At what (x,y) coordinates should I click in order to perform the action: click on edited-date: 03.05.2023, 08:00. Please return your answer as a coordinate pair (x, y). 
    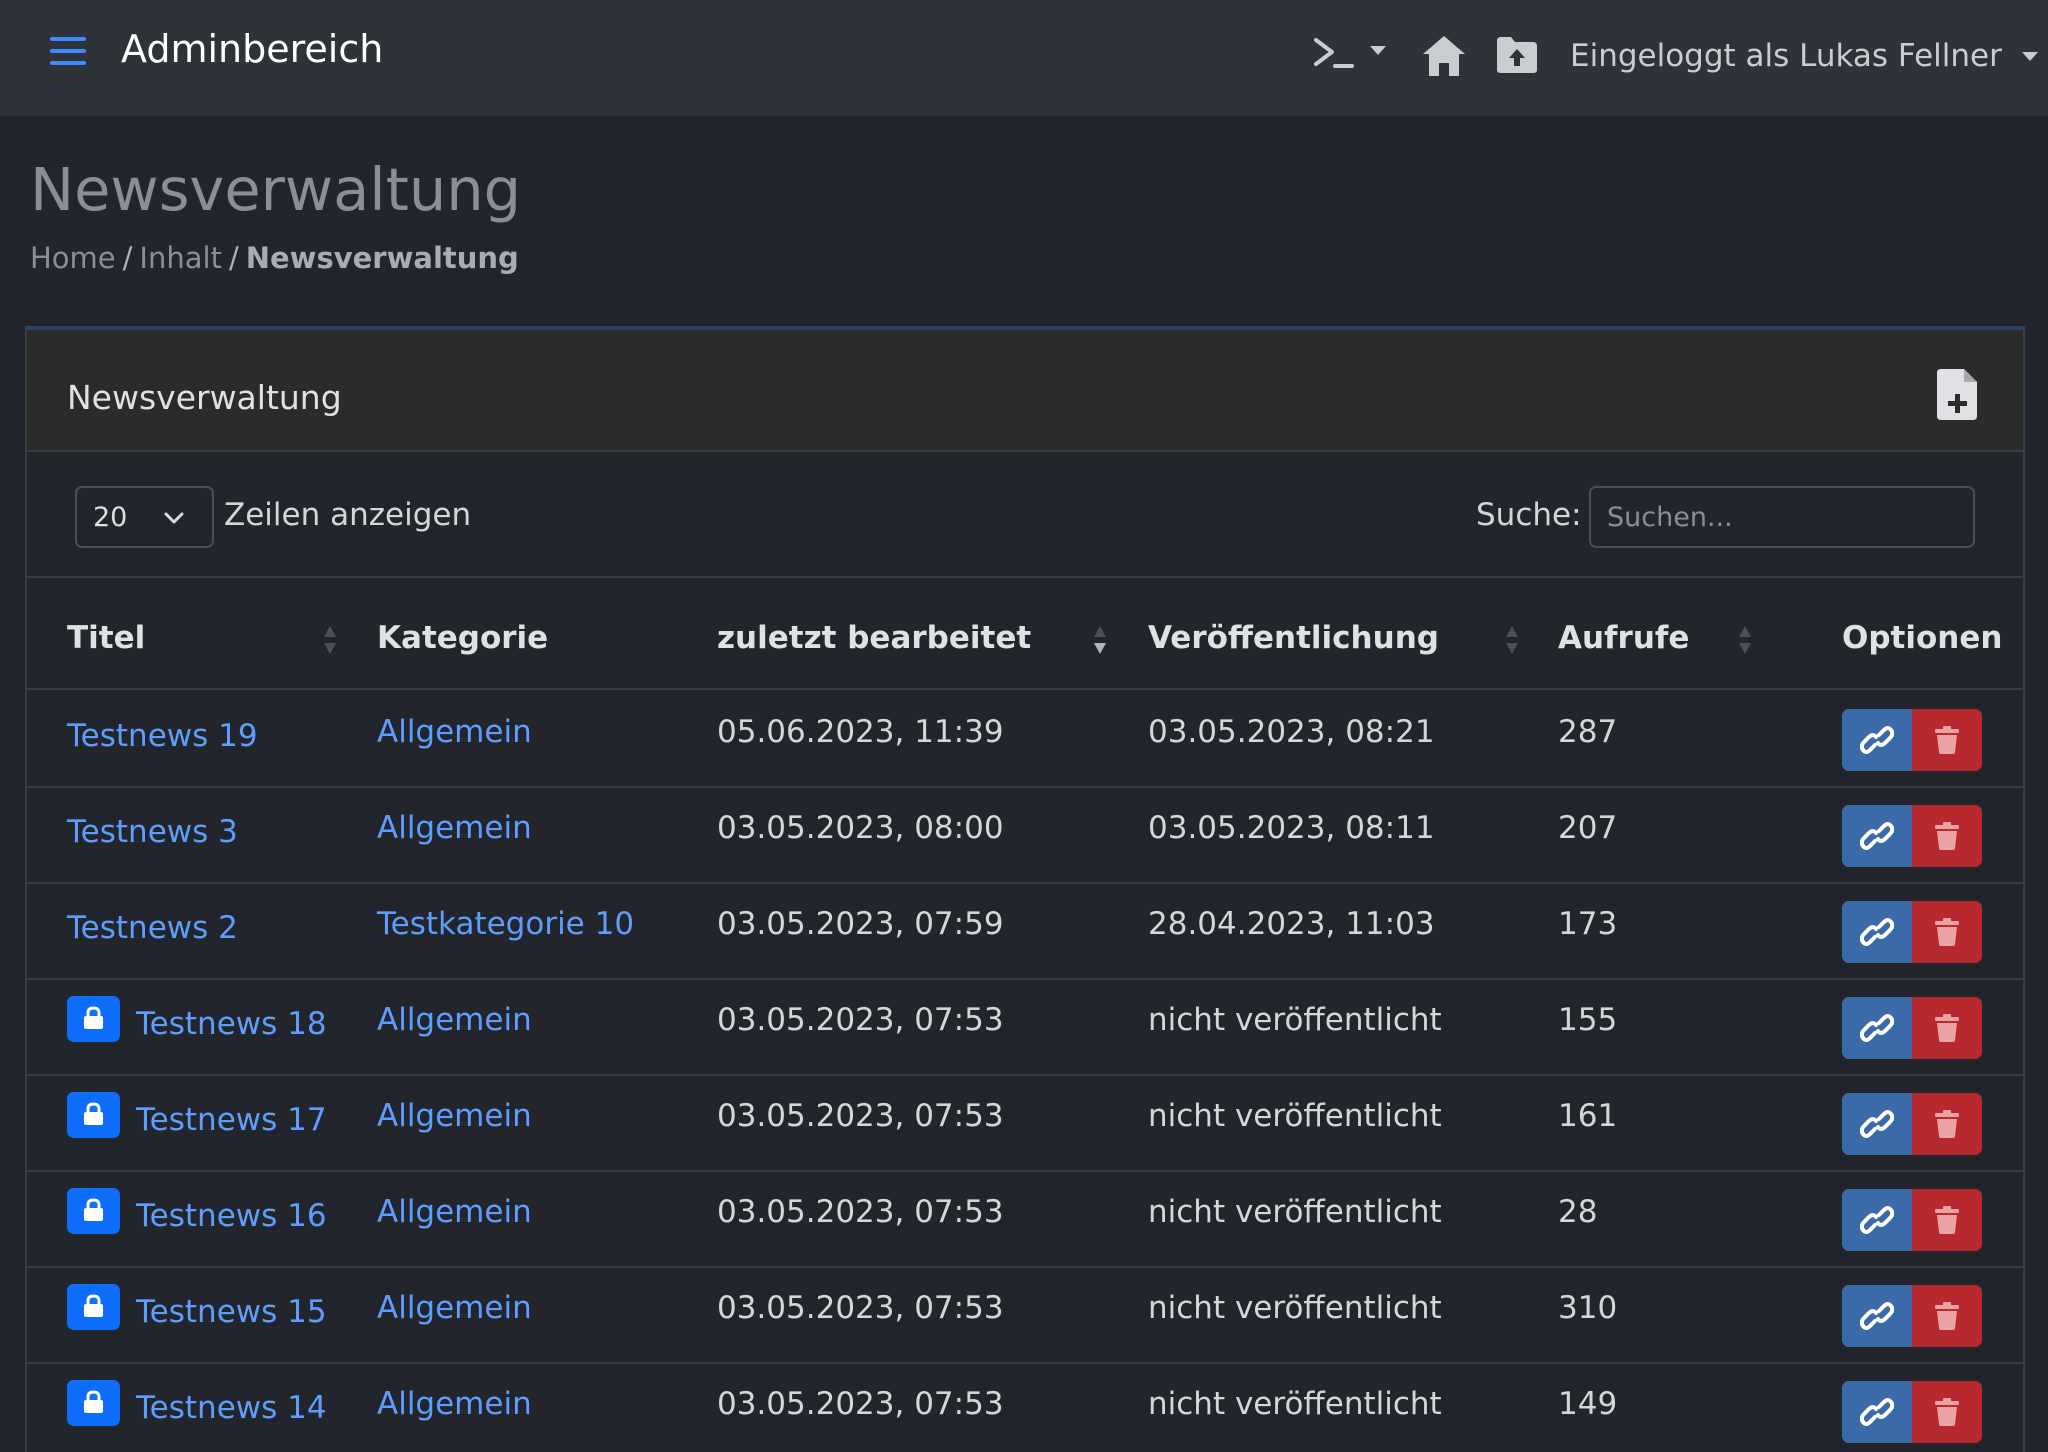
    Looking at the image, I should click on (860, 828).